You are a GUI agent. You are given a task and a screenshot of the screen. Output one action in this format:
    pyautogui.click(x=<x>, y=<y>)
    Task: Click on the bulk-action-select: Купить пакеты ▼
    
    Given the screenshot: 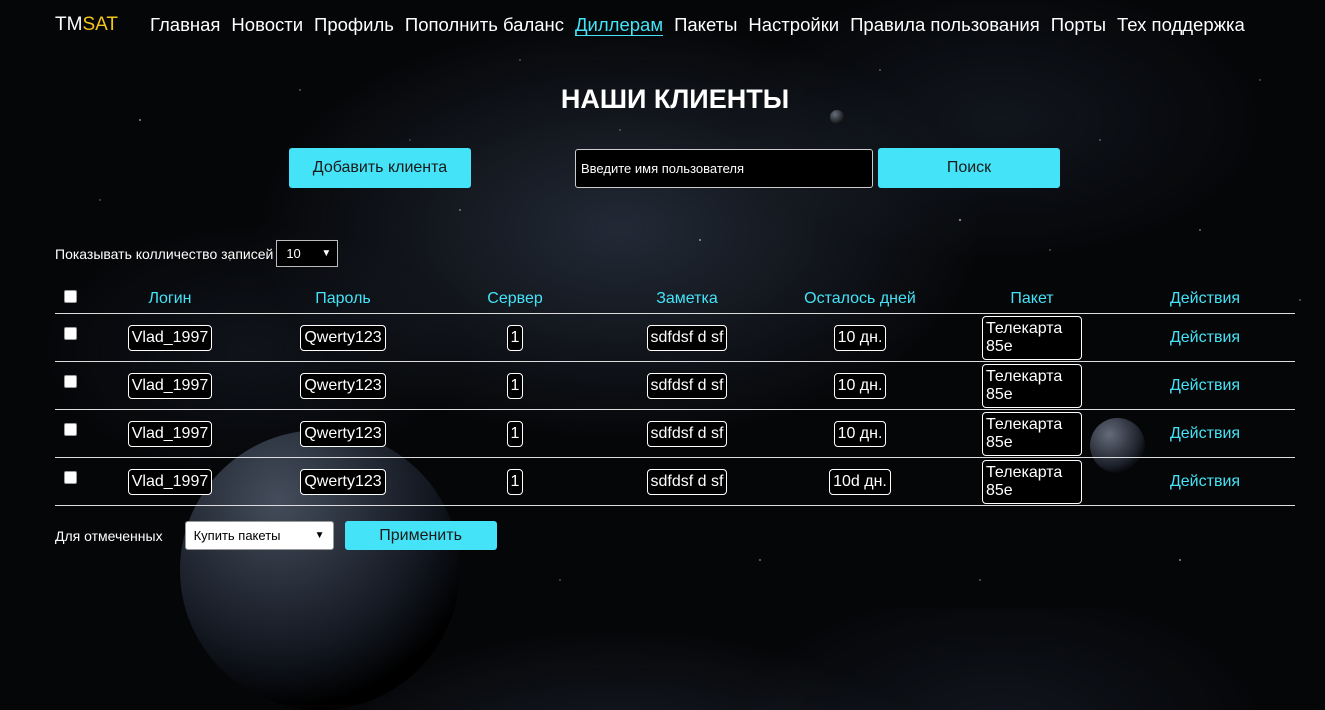 What is the action you would take?
    pyautogui.click(x=259, y=535)
    